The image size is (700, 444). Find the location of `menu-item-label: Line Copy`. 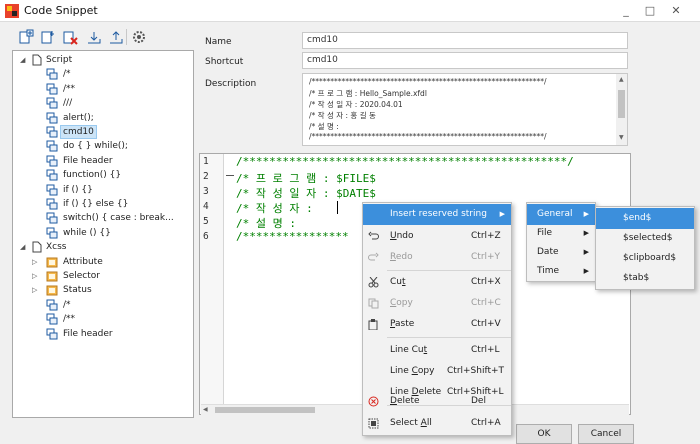

menu-item-label: Line Copy is located at coordinates (412, 371).